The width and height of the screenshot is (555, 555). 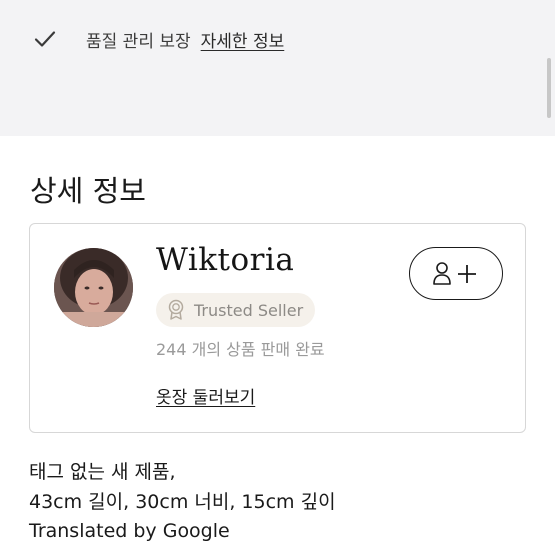 I want to click on section-title: 상세 정보, so click(x=88, y=191).